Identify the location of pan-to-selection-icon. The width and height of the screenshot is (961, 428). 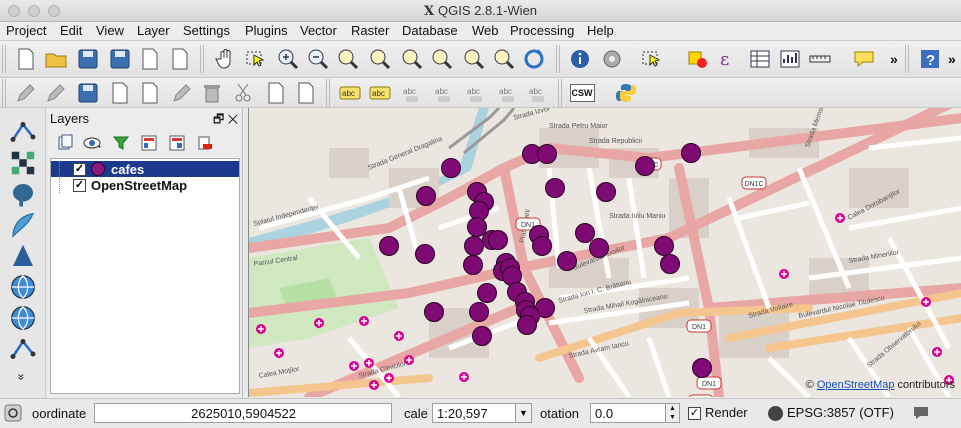
(256, 59).